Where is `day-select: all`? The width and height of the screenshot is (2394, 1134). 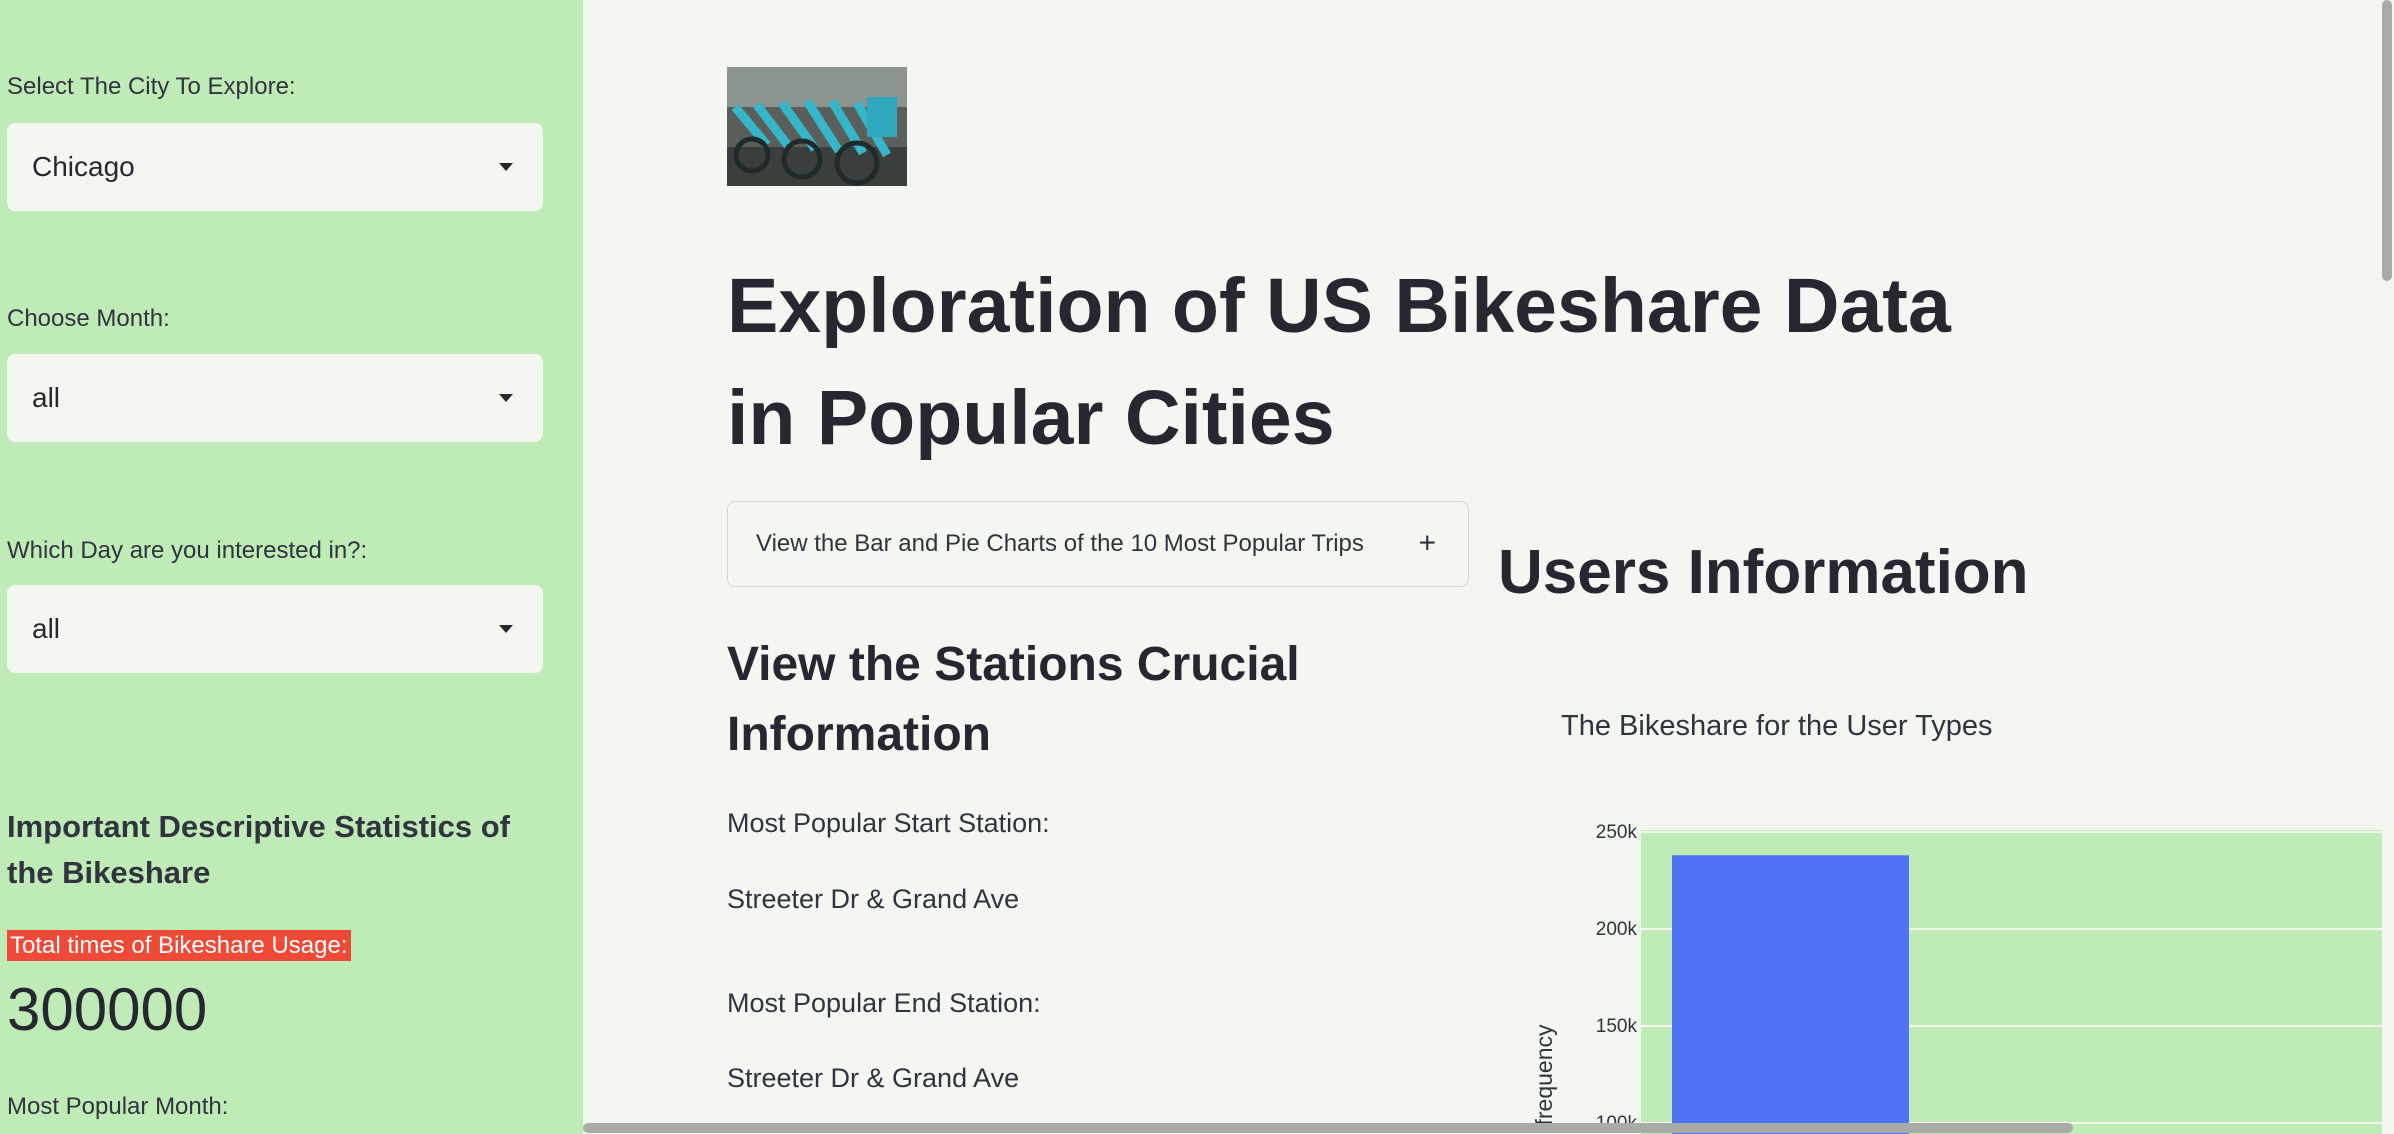
day-select: all is located at coordinates (275, 629).